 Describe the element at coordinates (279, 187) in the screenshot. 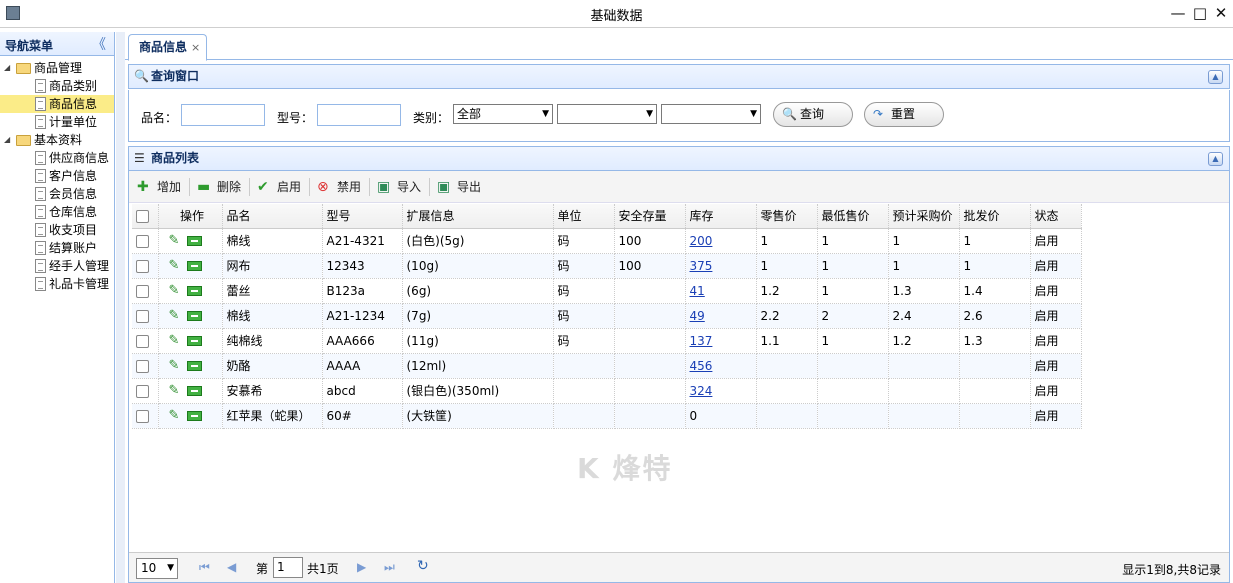

I see `enable-button: ✔ 启用` at that location.